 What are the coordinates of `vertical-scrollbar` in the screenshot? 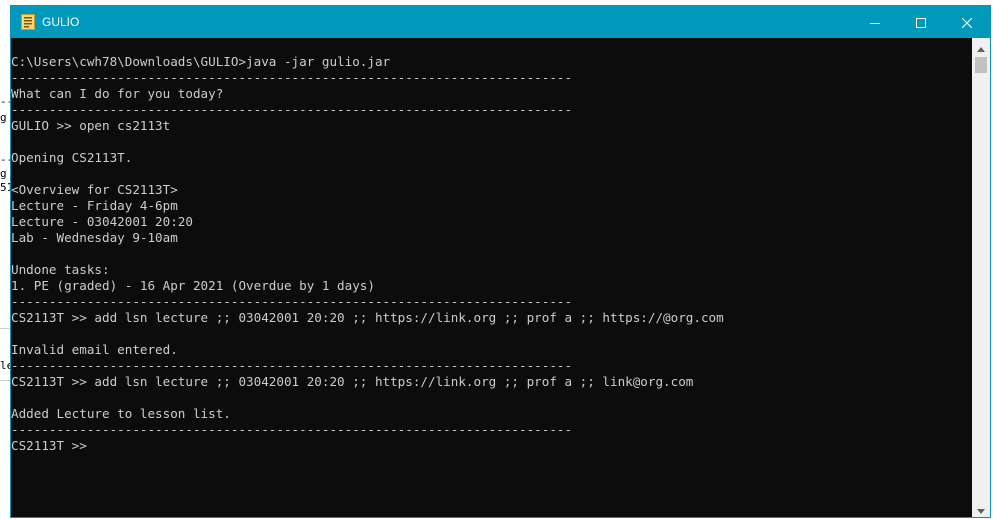 It's located at (981, 277).